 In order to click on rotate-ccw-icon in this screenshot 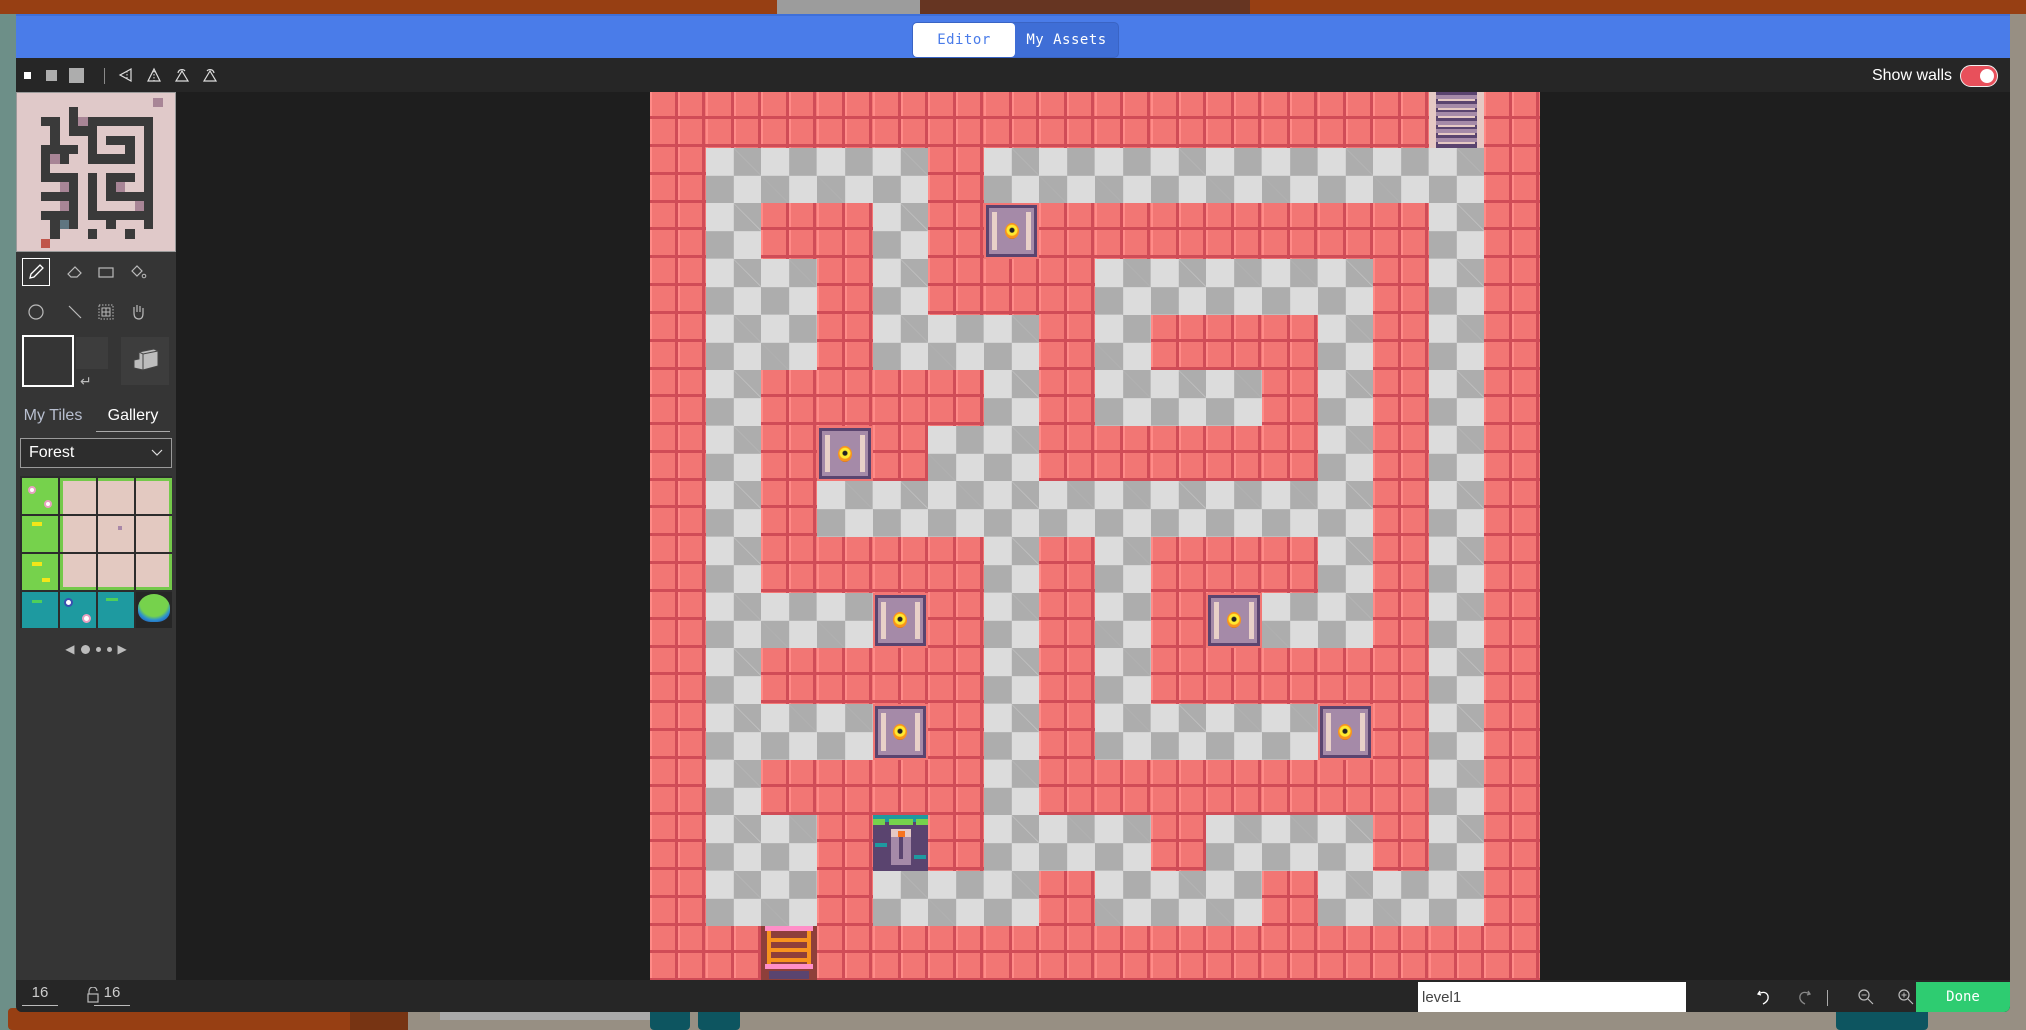, I will do `click(182, 75)`.